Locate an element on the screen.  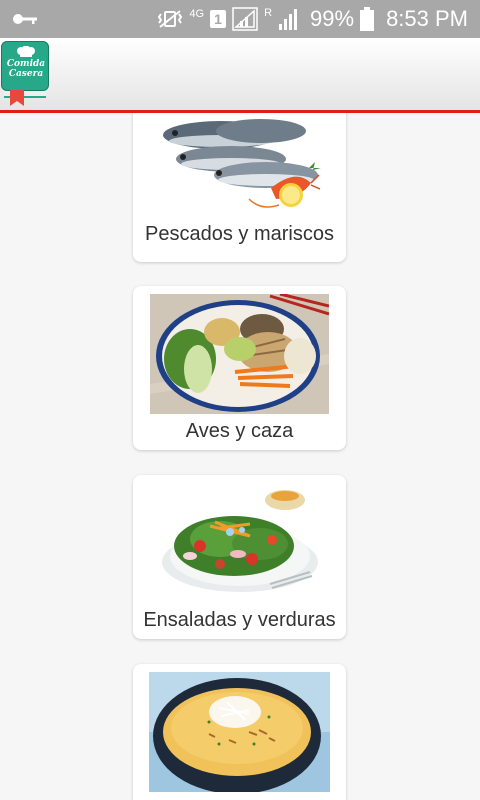
clock: 8:53 PM is located at coordinates (427, 18).